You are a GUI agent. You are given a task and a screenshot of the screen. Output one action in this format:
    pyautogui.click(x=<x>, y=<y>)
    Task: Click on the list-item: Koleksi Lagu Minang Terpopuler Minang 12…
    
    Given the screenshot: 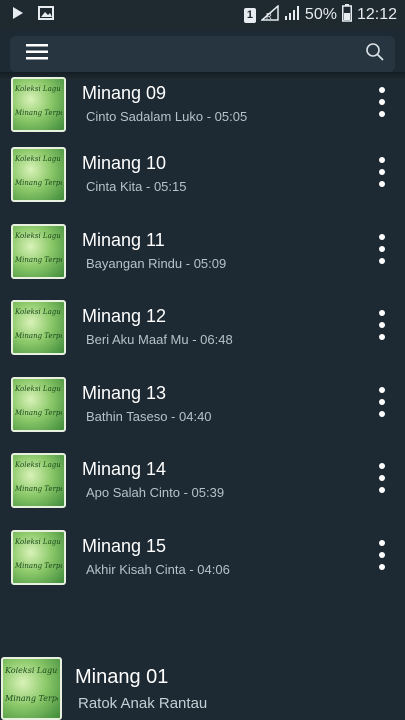 What is the action you would take?
    pyautogui.click(x=202, y=338)
    